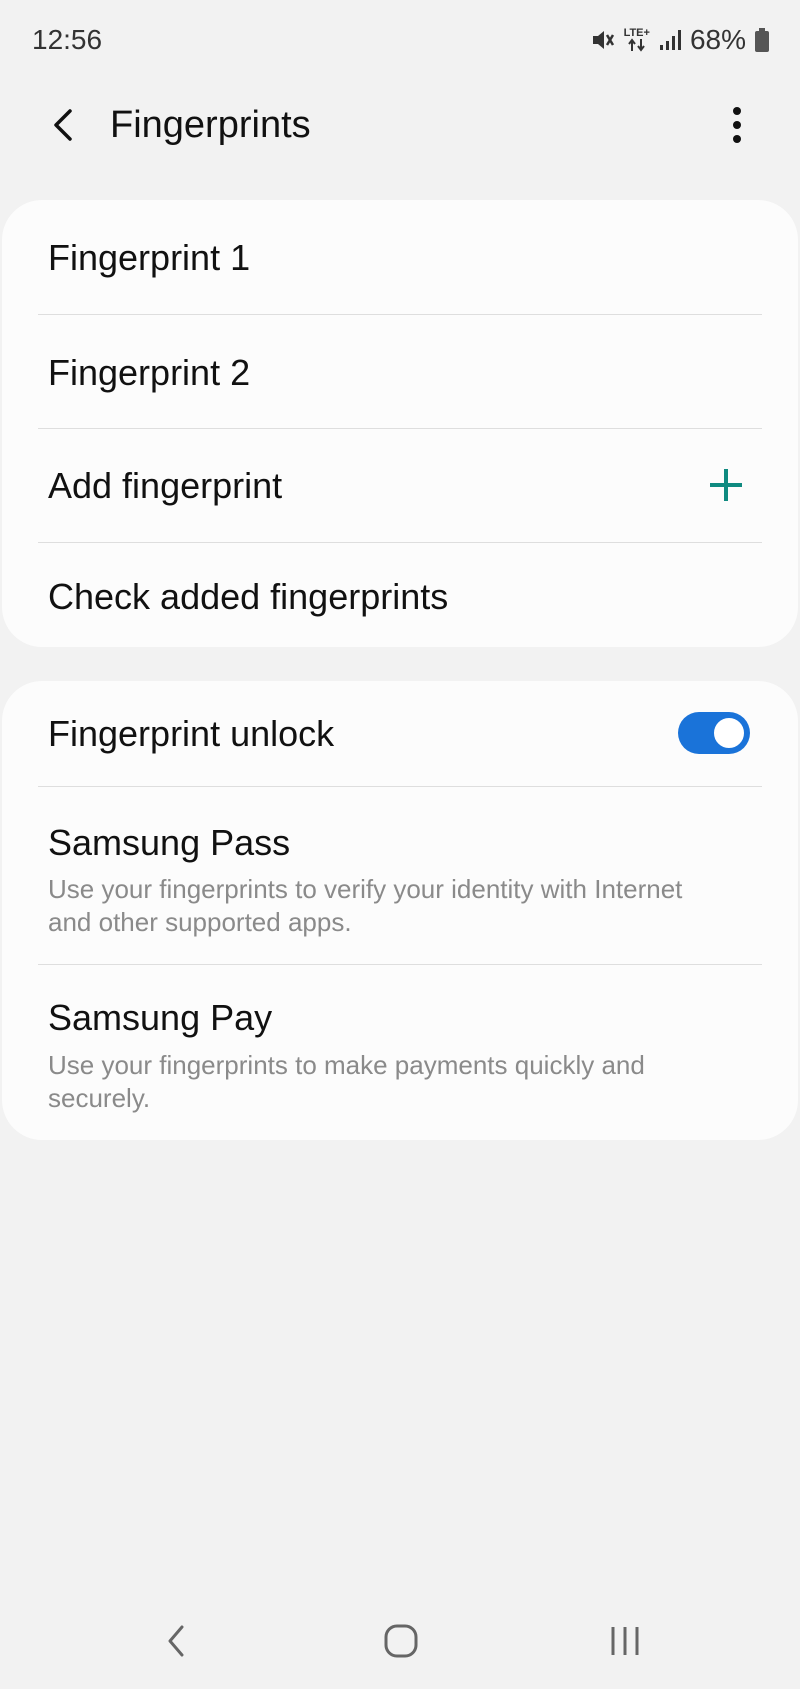  I want to click on list-item-fingerprint-2: Fingerprint 2, so click(400, 372).